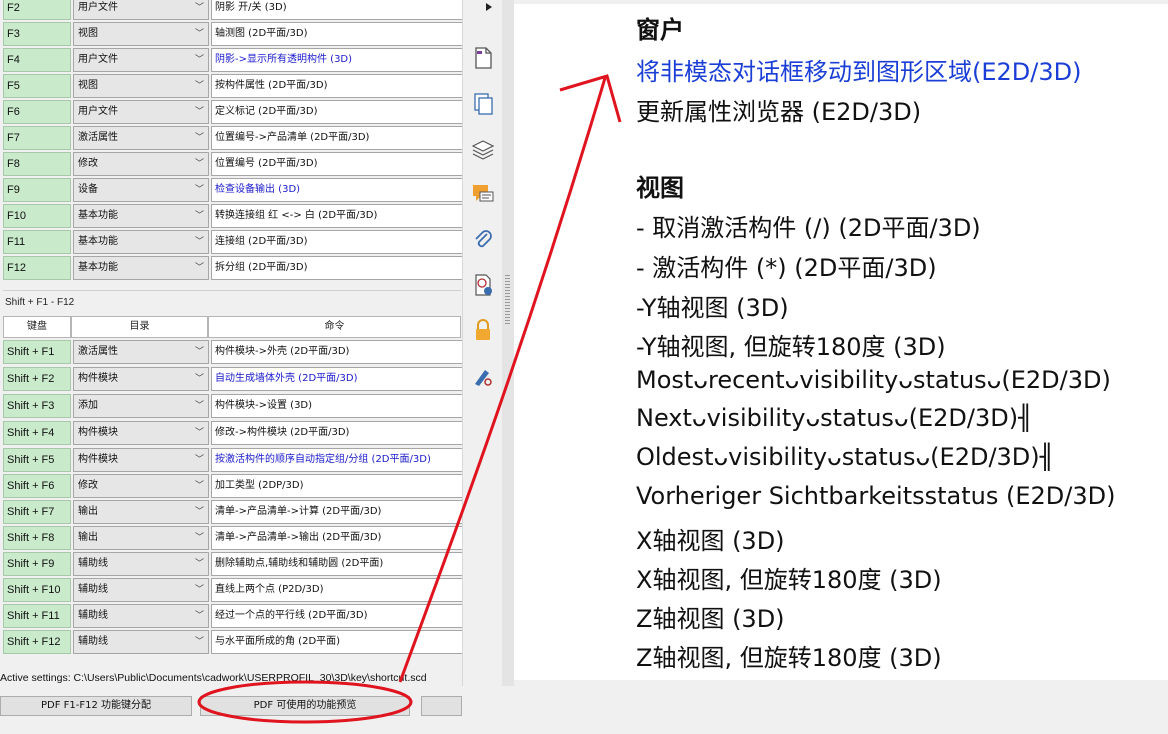  Describe the element at coordinates (337, 564) in the screenshot. I see `command-field: 删除辅助点,辅助线和辅助圆 (2D平面)` at that location.